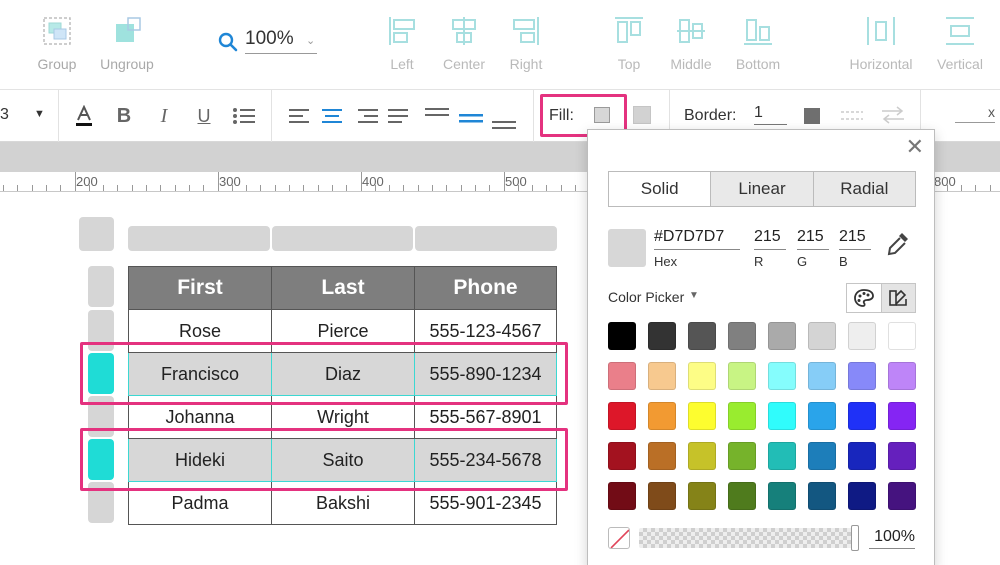  I want to click on bullet-list-button, so click(244, 116).